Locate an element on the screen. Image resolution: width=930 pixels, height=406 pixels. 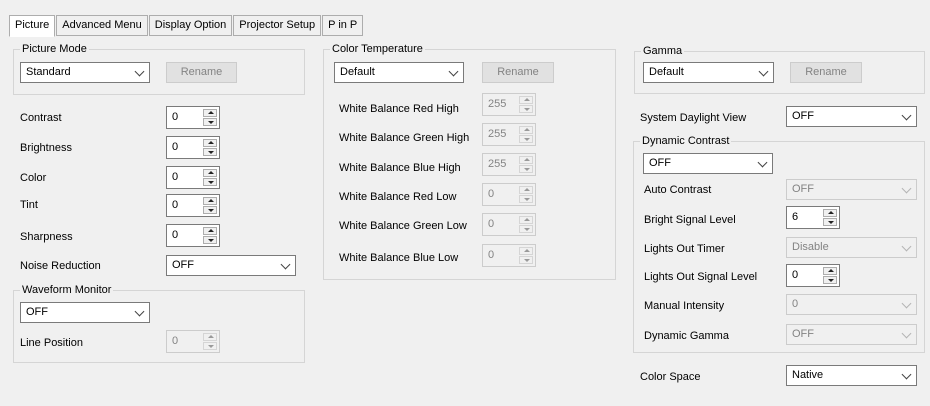
sharpness-label: Sharpness is located at coordinates (46, 237).